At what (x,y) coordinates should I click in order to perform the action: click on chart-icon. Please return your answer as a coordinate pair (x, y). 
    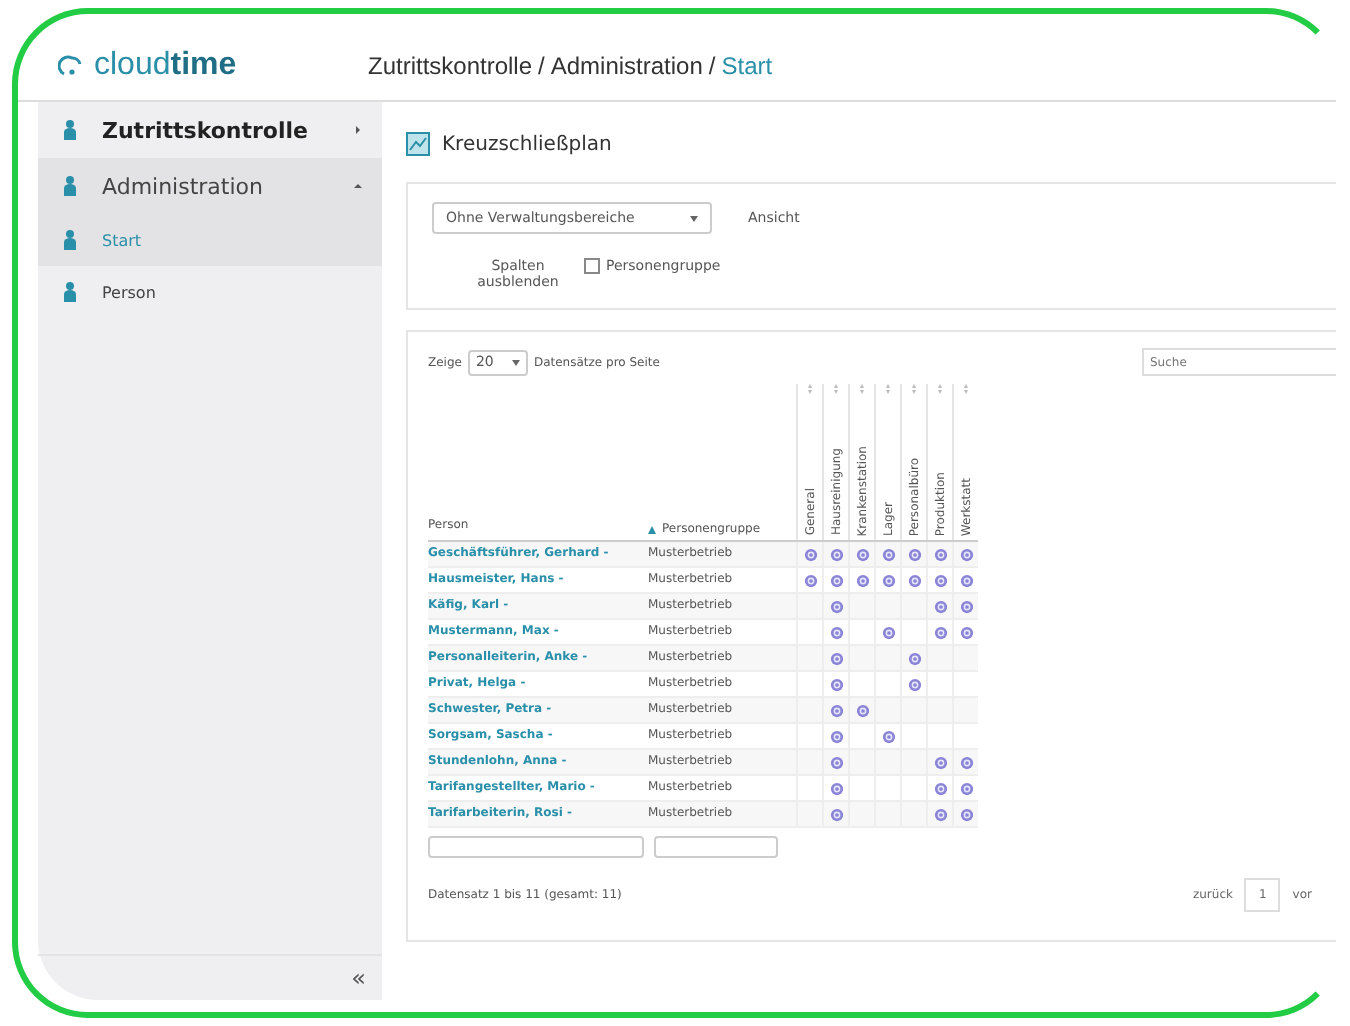
    Looking at the image, I should click on (418, 144).